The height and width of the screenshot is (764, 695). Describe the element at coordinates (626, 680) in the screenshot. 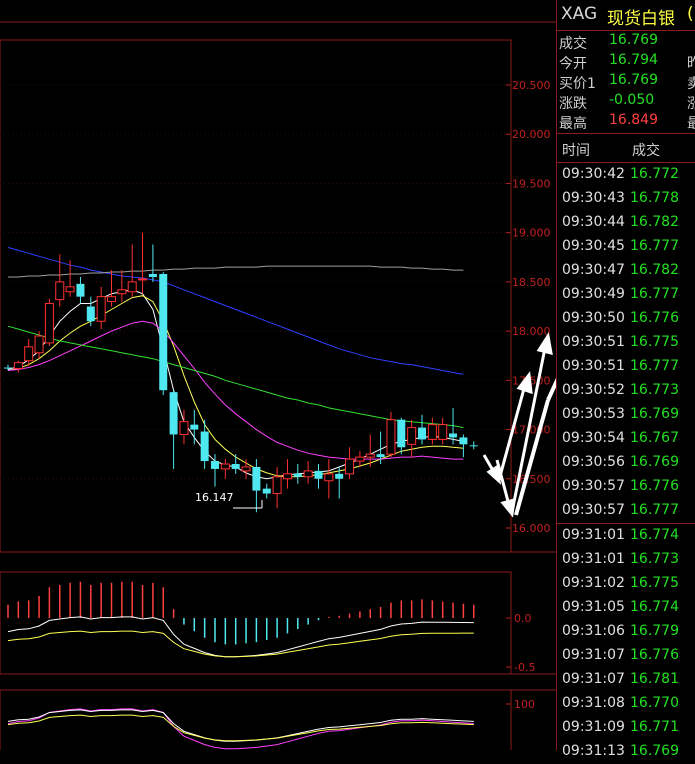

I see `tick-row: 09:31:07 16.781` at that location.